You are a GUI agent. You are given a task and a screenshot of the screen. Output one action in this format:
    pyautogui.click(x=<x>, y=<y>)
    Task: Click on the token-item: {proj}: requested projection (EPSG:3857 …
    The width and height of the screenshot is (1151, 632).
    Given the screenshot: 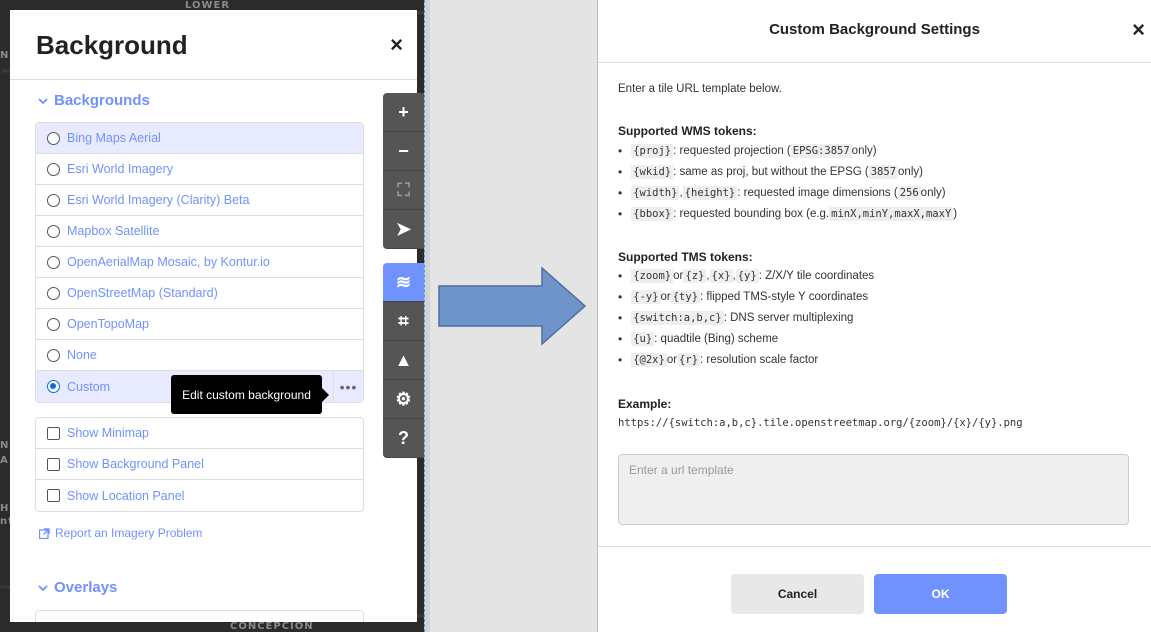 What is the action you would take?
    pyautogui.click(x=787, y=150)
    